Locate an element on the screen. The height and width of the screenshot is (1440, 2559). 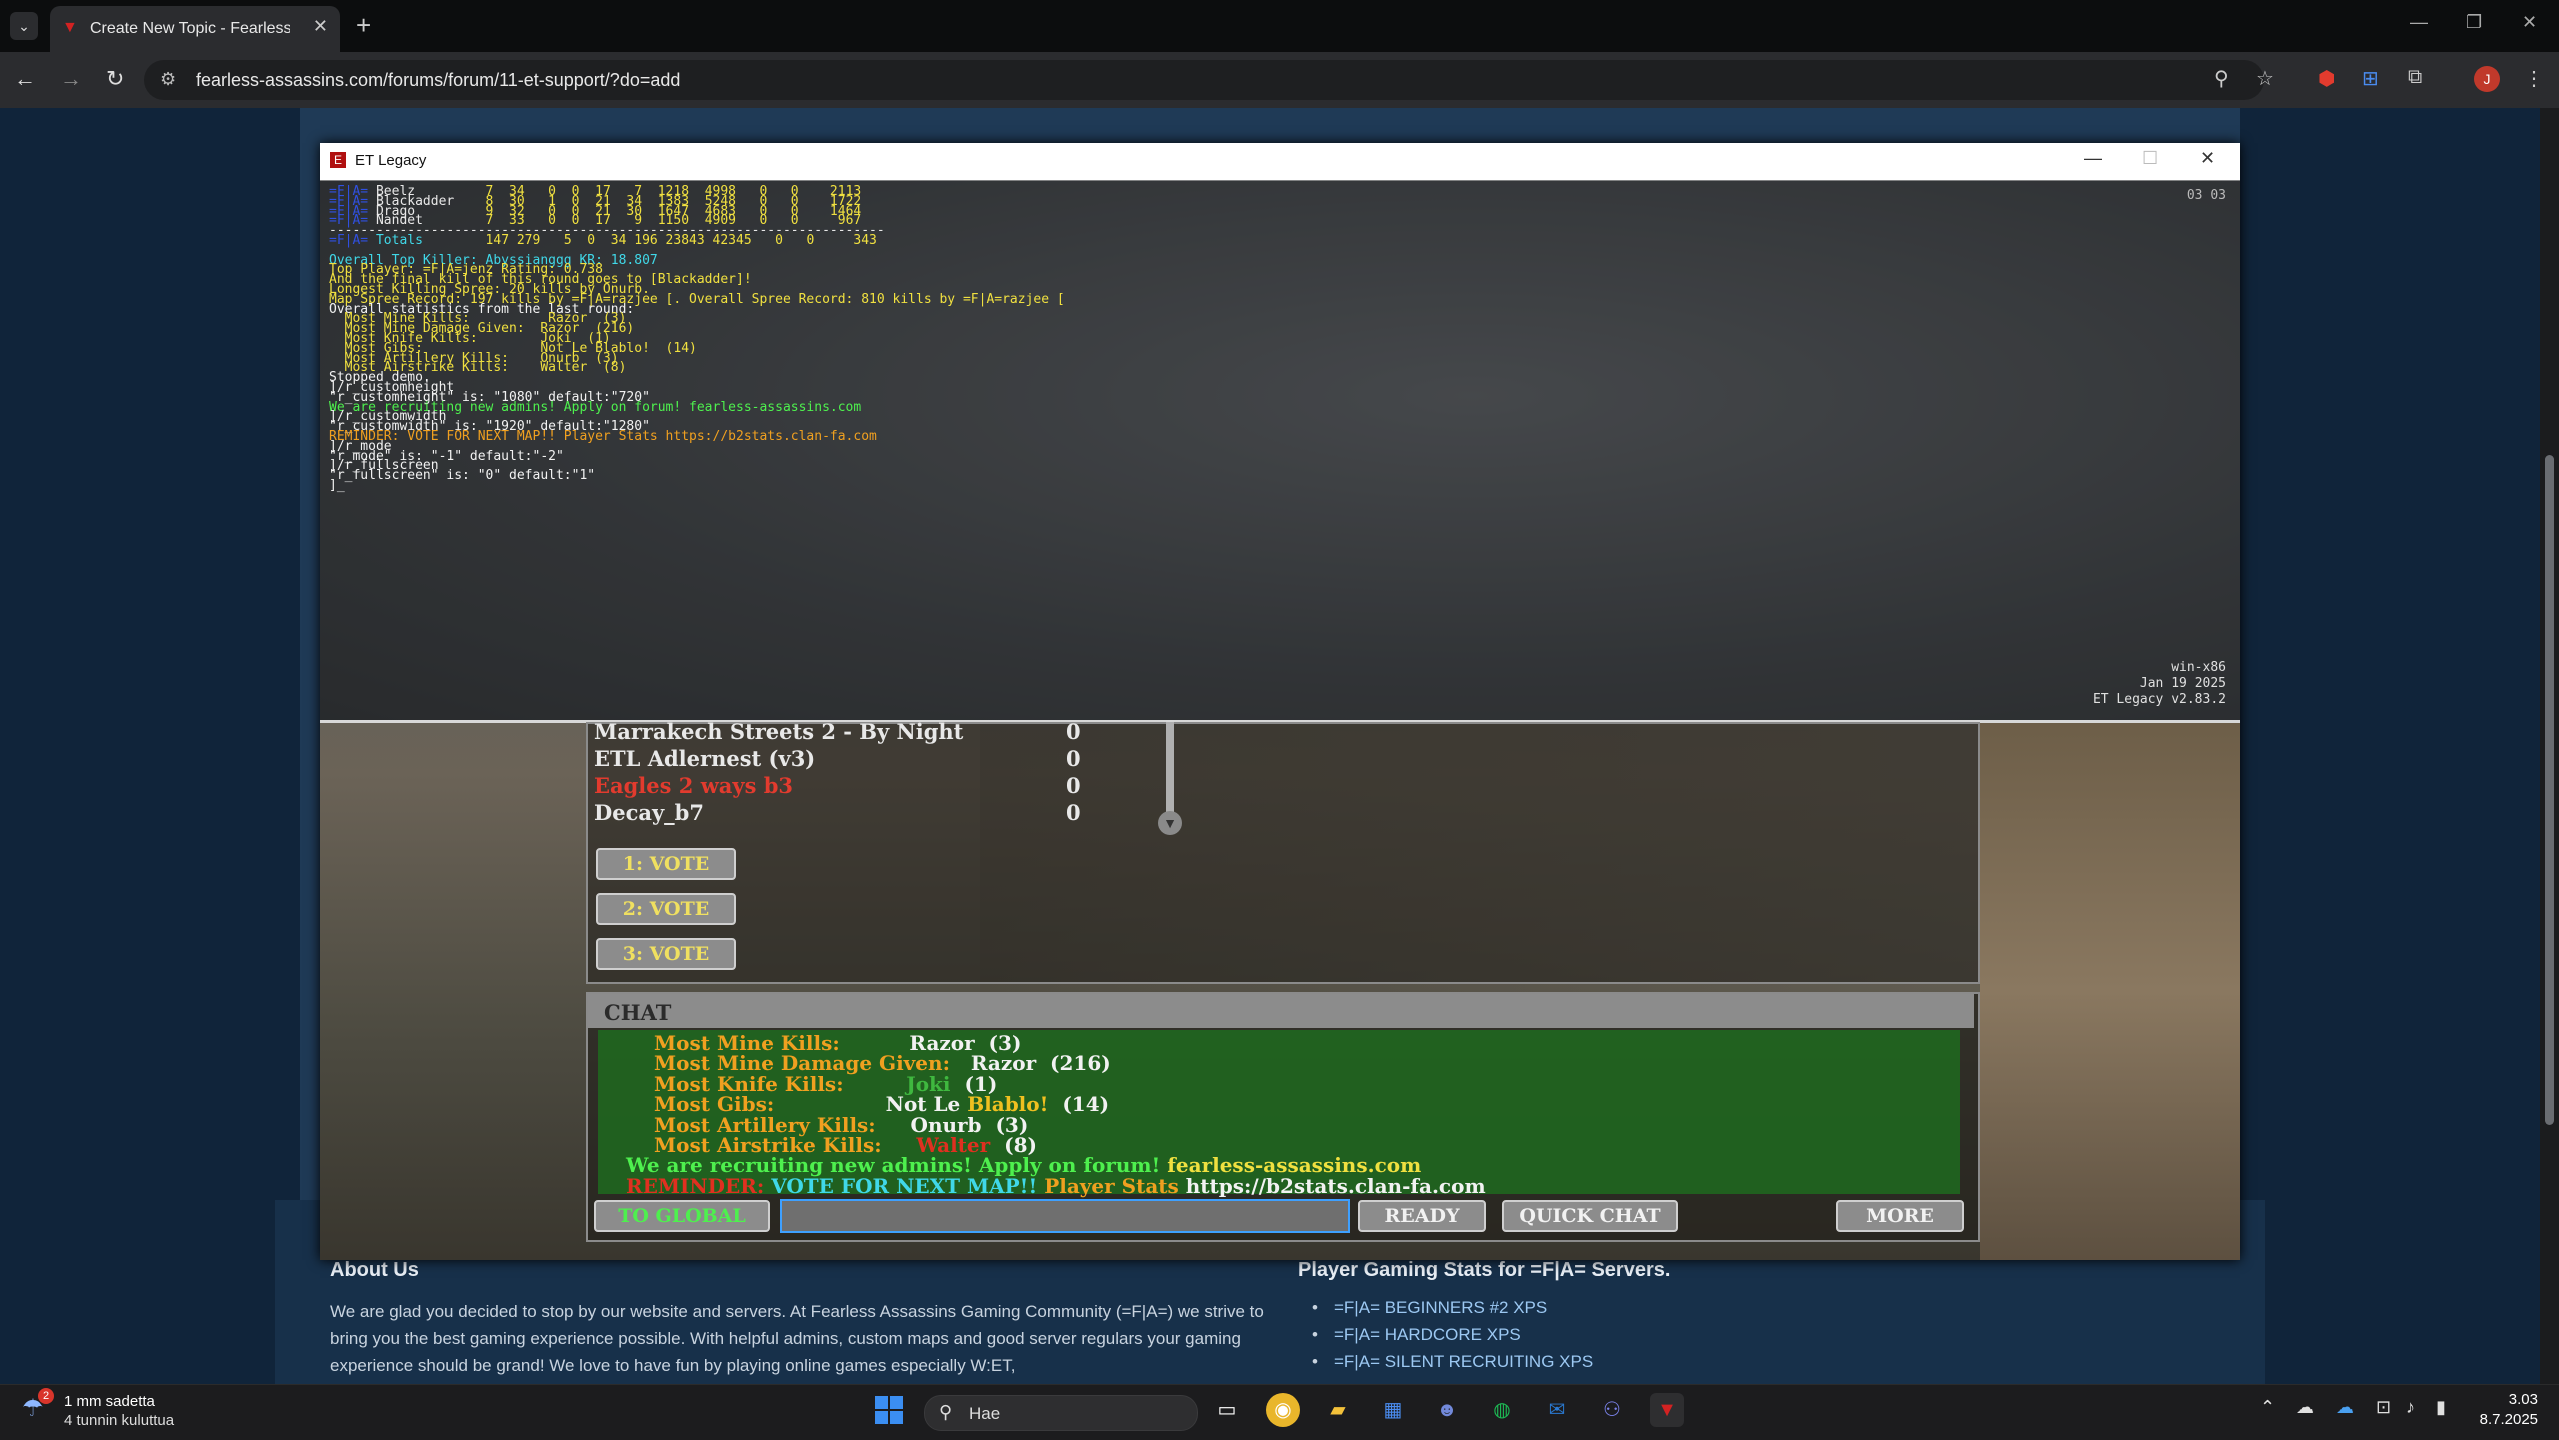
store-icon: ▦ is located at coordinates (1393, 1410).